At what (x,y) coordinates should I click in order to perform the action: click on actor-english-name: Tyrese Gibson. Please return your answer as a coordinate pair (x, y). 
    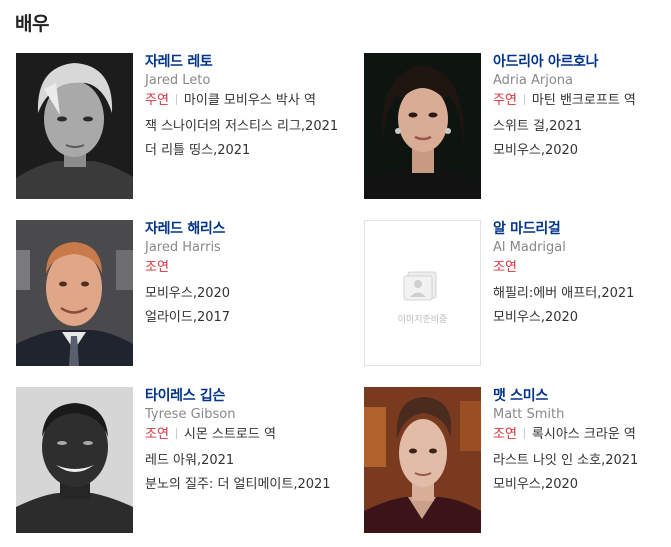
    Looking at the image, I should click on (190, 414).